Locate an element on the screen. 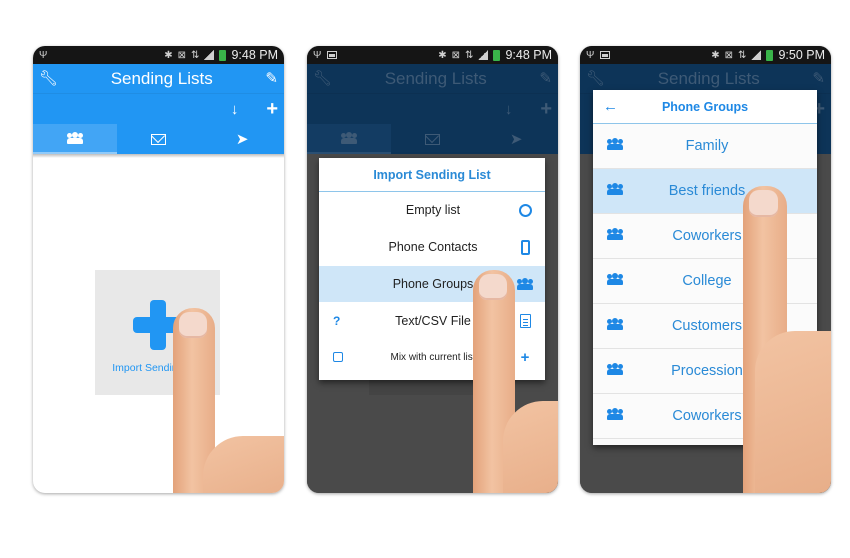 Image resolution: width=850 pixels, height=558 pixels. back-arrow-icon: ← is located at coordinates (613, 106).